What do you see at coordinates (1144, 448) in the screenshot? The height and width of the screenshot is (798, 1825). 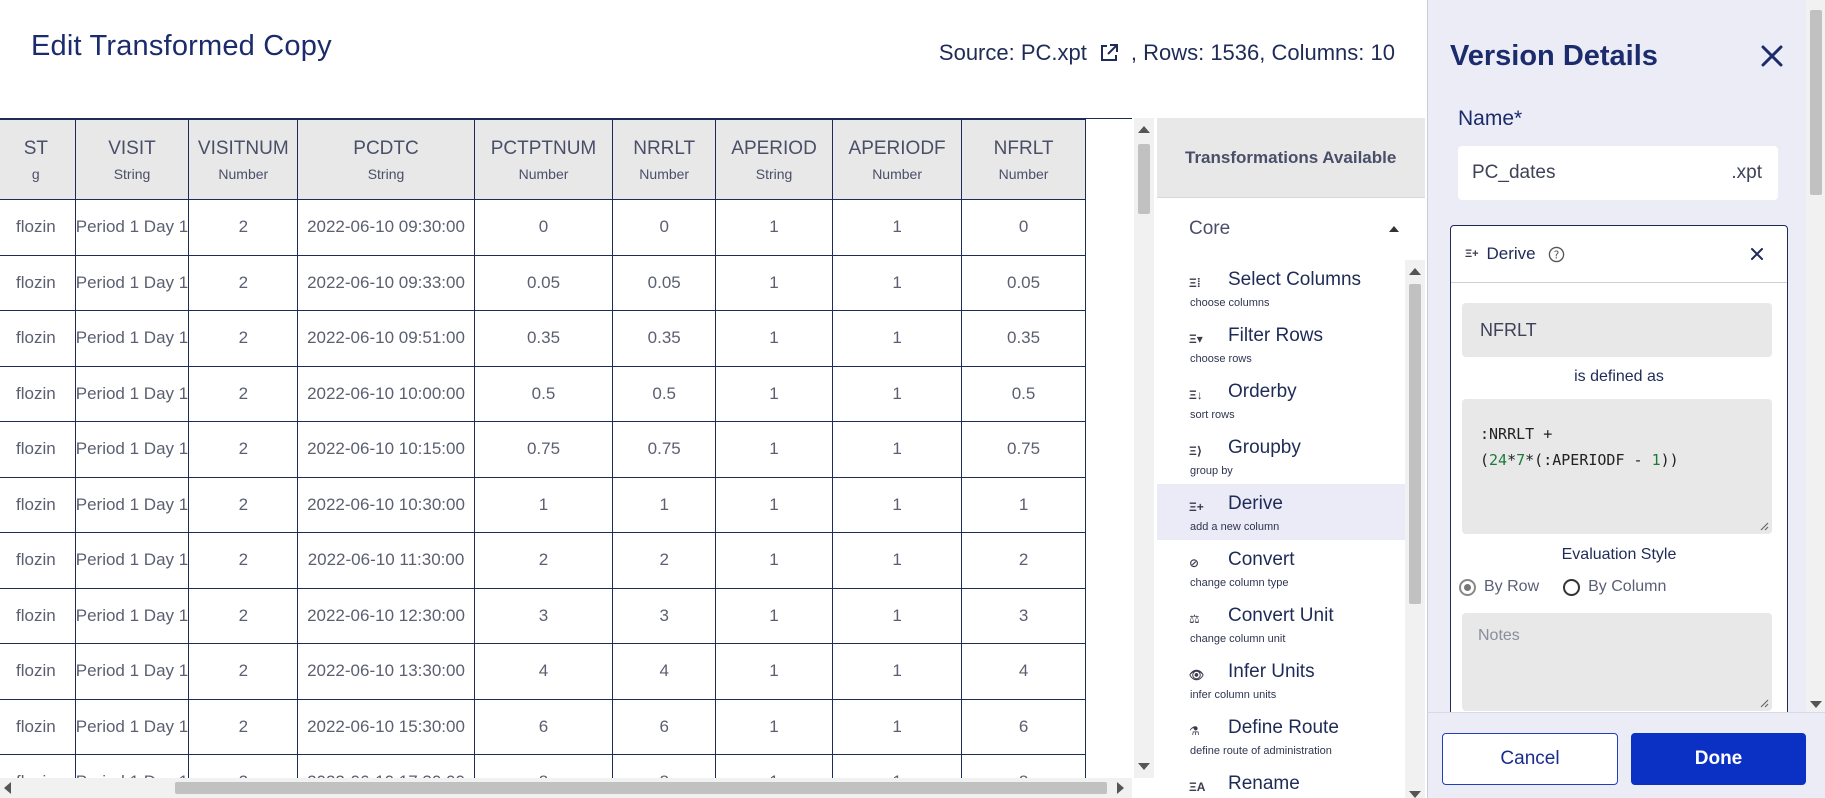 I see `grid-vertical-scrollbar` at bounding box center [1144, 448].